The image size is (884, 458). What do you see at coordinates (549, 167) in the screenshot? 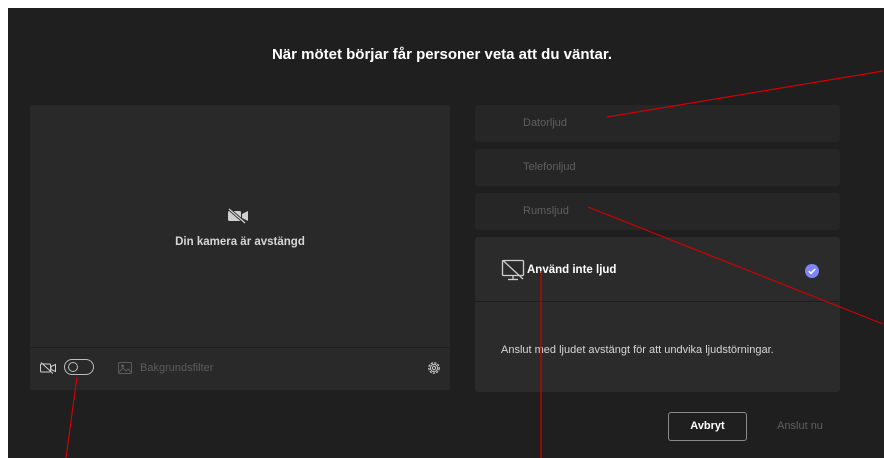
I see `audio-option-label: Telefonljud` at bounding box center [549, 167].